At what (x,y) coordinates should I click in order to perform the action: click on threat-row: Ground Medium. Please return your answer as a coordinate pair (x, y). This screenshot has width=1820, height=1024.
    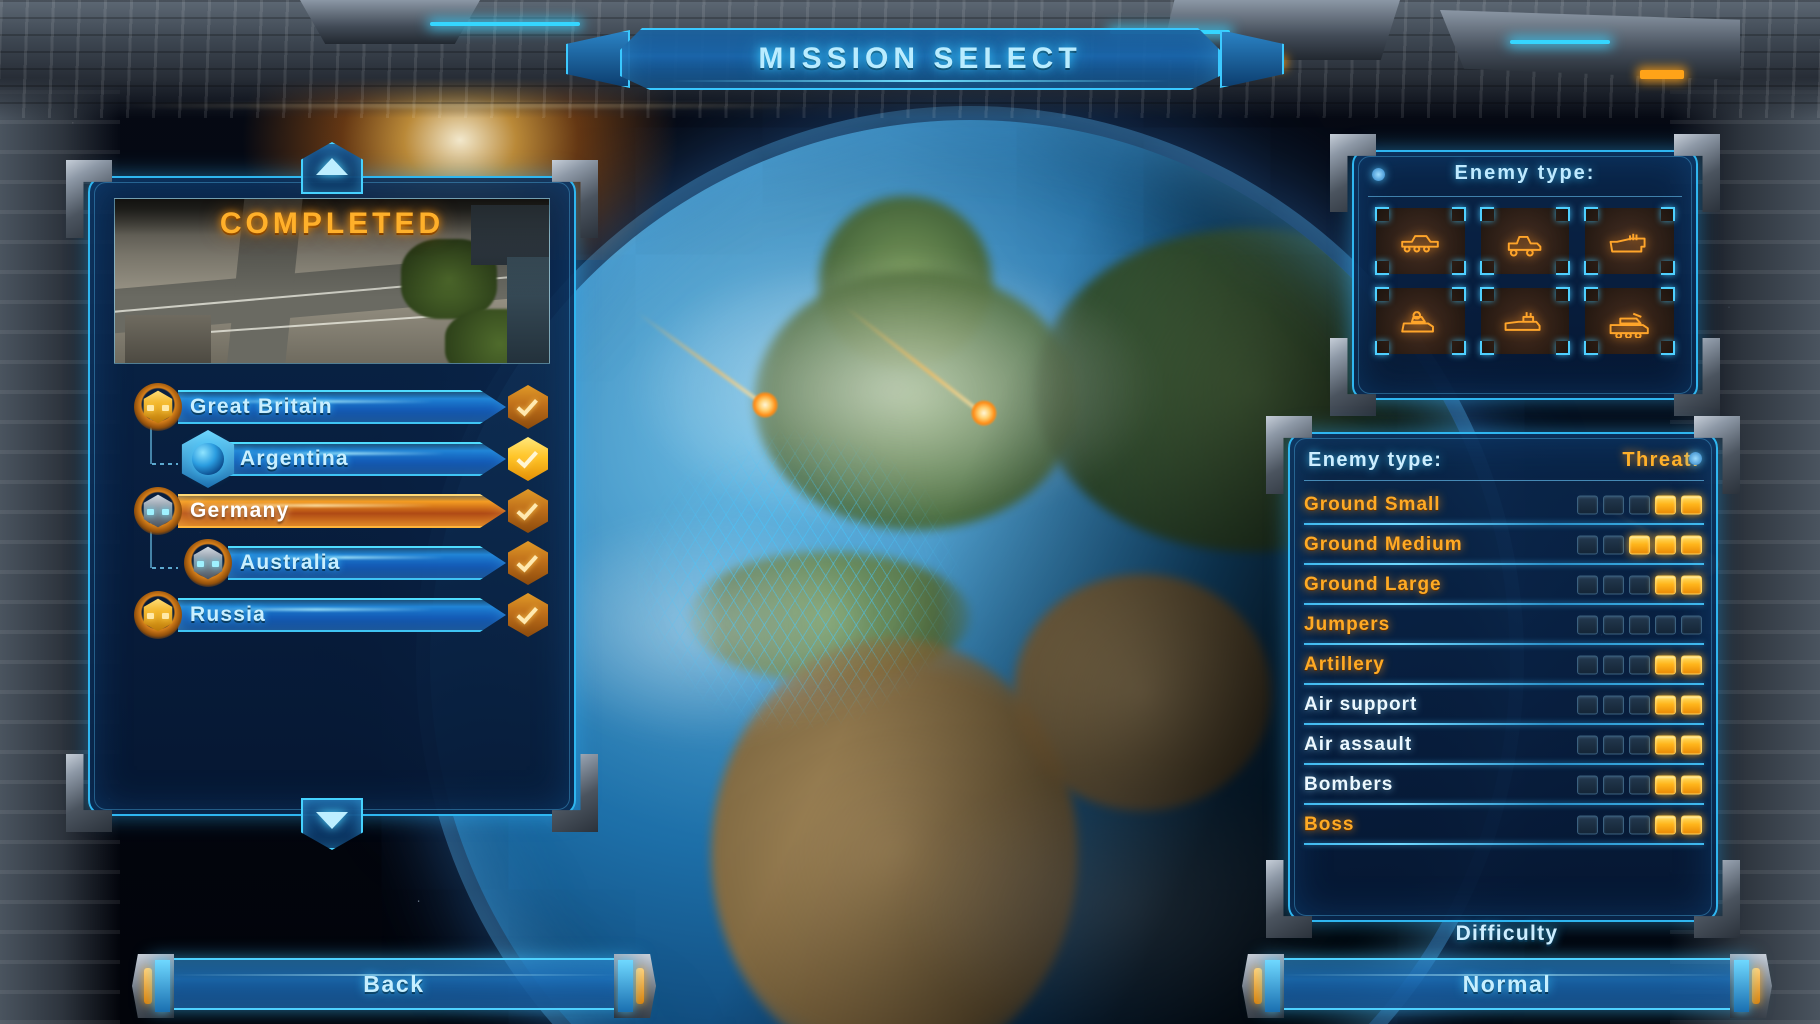
    Looking at the image, I should click on (1504, 544).